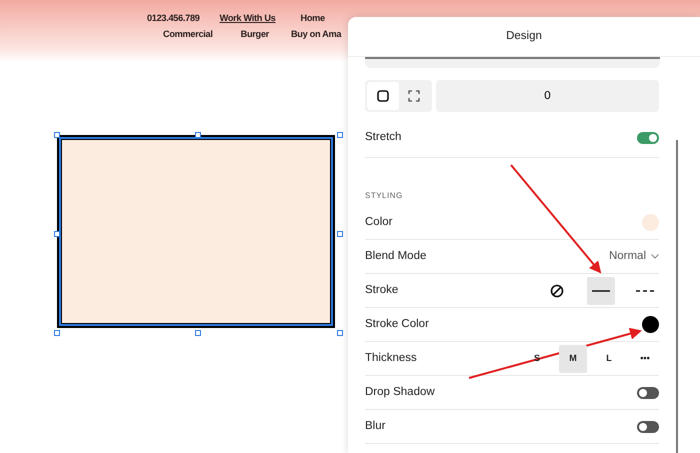  Describe the element at coordinates (557, 291) in the screenshot. I see `none-icon` at that location.